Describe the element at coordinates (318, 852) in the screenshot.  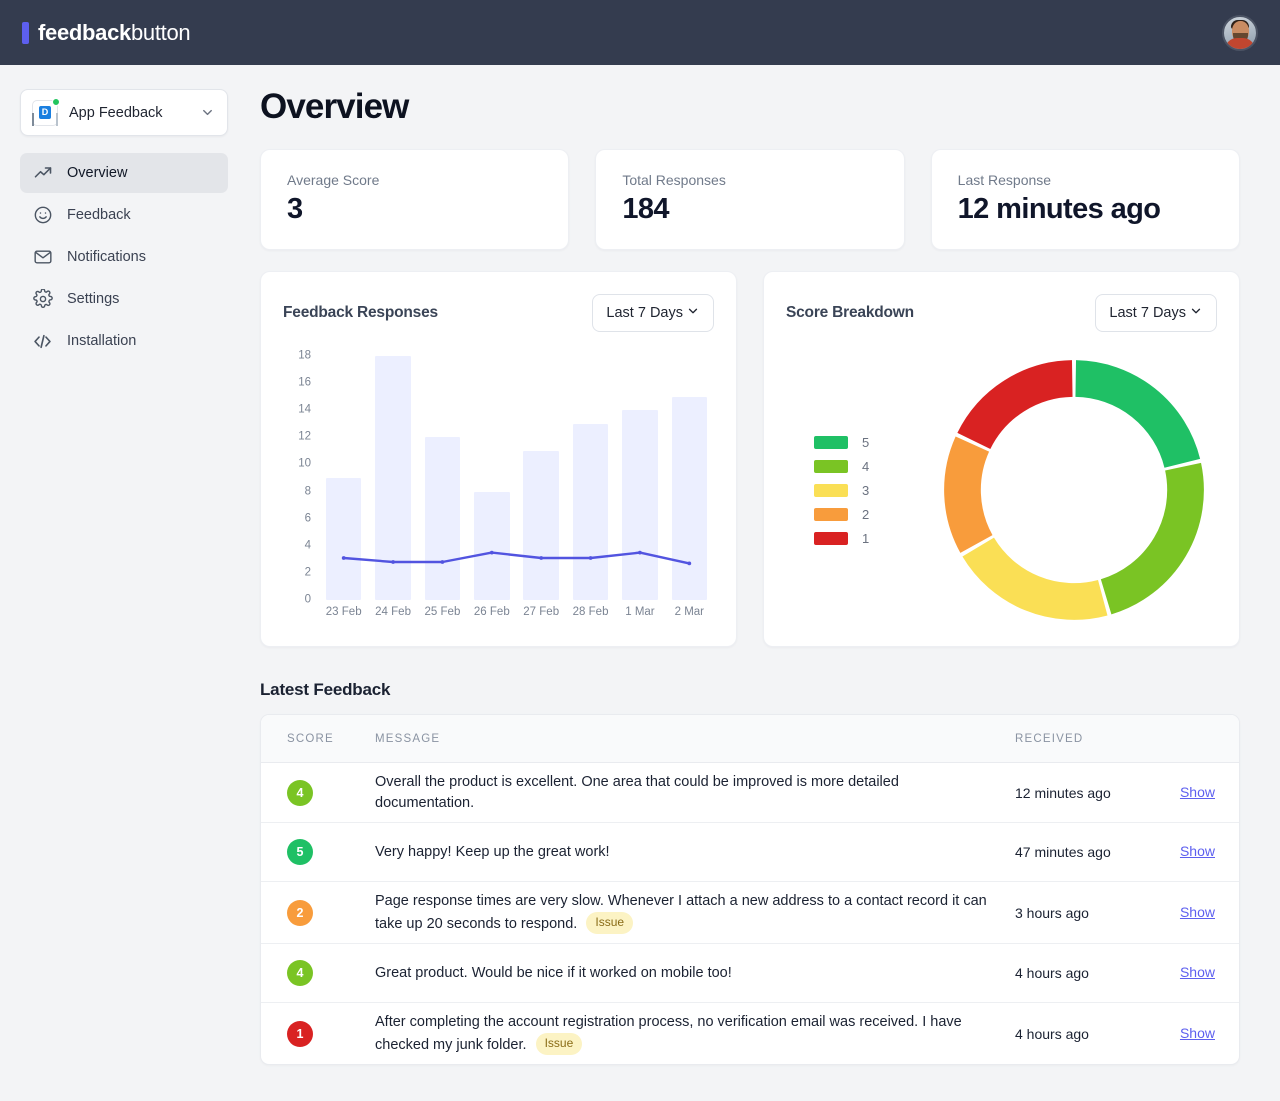
I see `cell-score: 5` at that location.